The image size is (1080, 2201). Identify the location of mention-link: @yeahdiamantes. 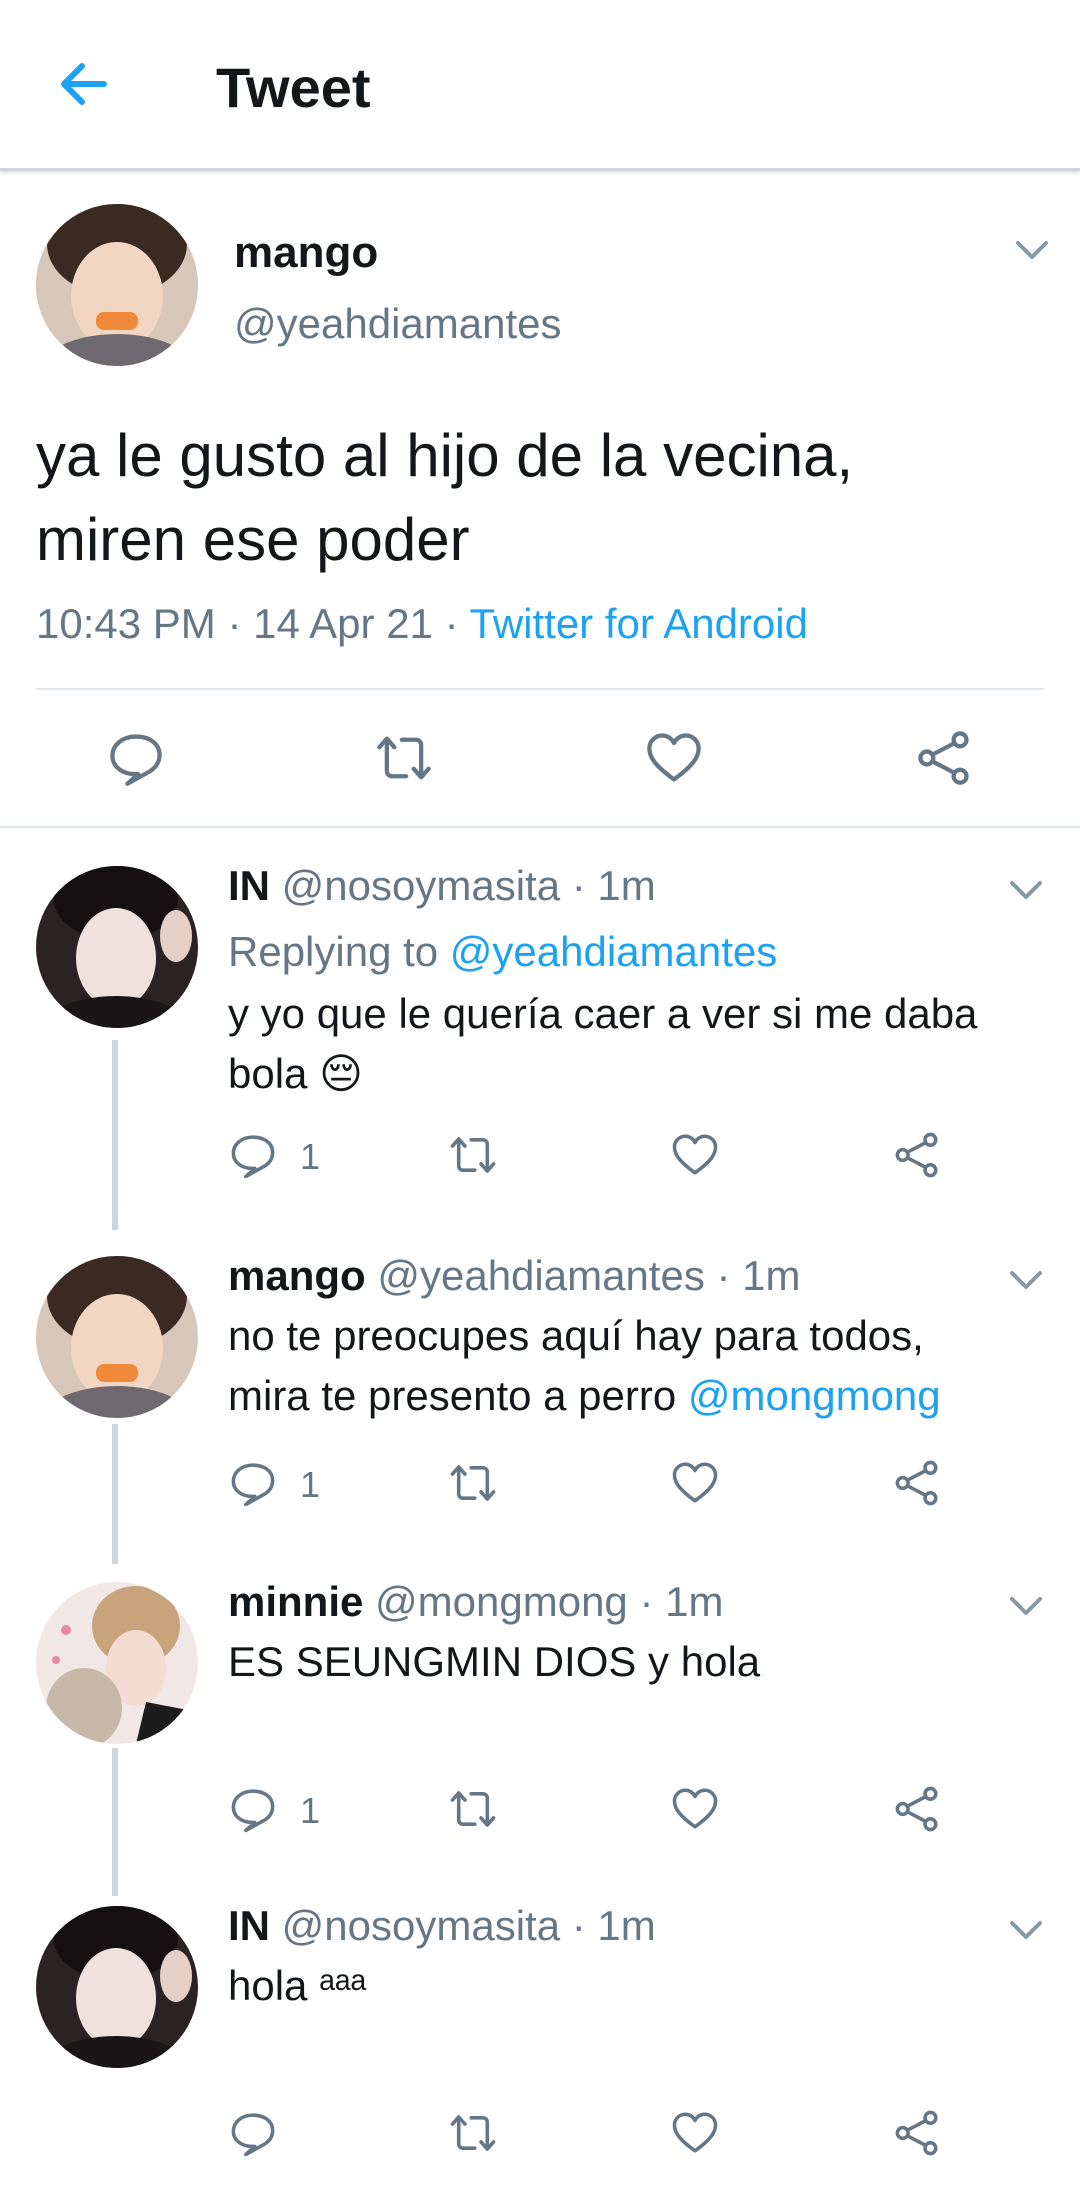
(614, 951).